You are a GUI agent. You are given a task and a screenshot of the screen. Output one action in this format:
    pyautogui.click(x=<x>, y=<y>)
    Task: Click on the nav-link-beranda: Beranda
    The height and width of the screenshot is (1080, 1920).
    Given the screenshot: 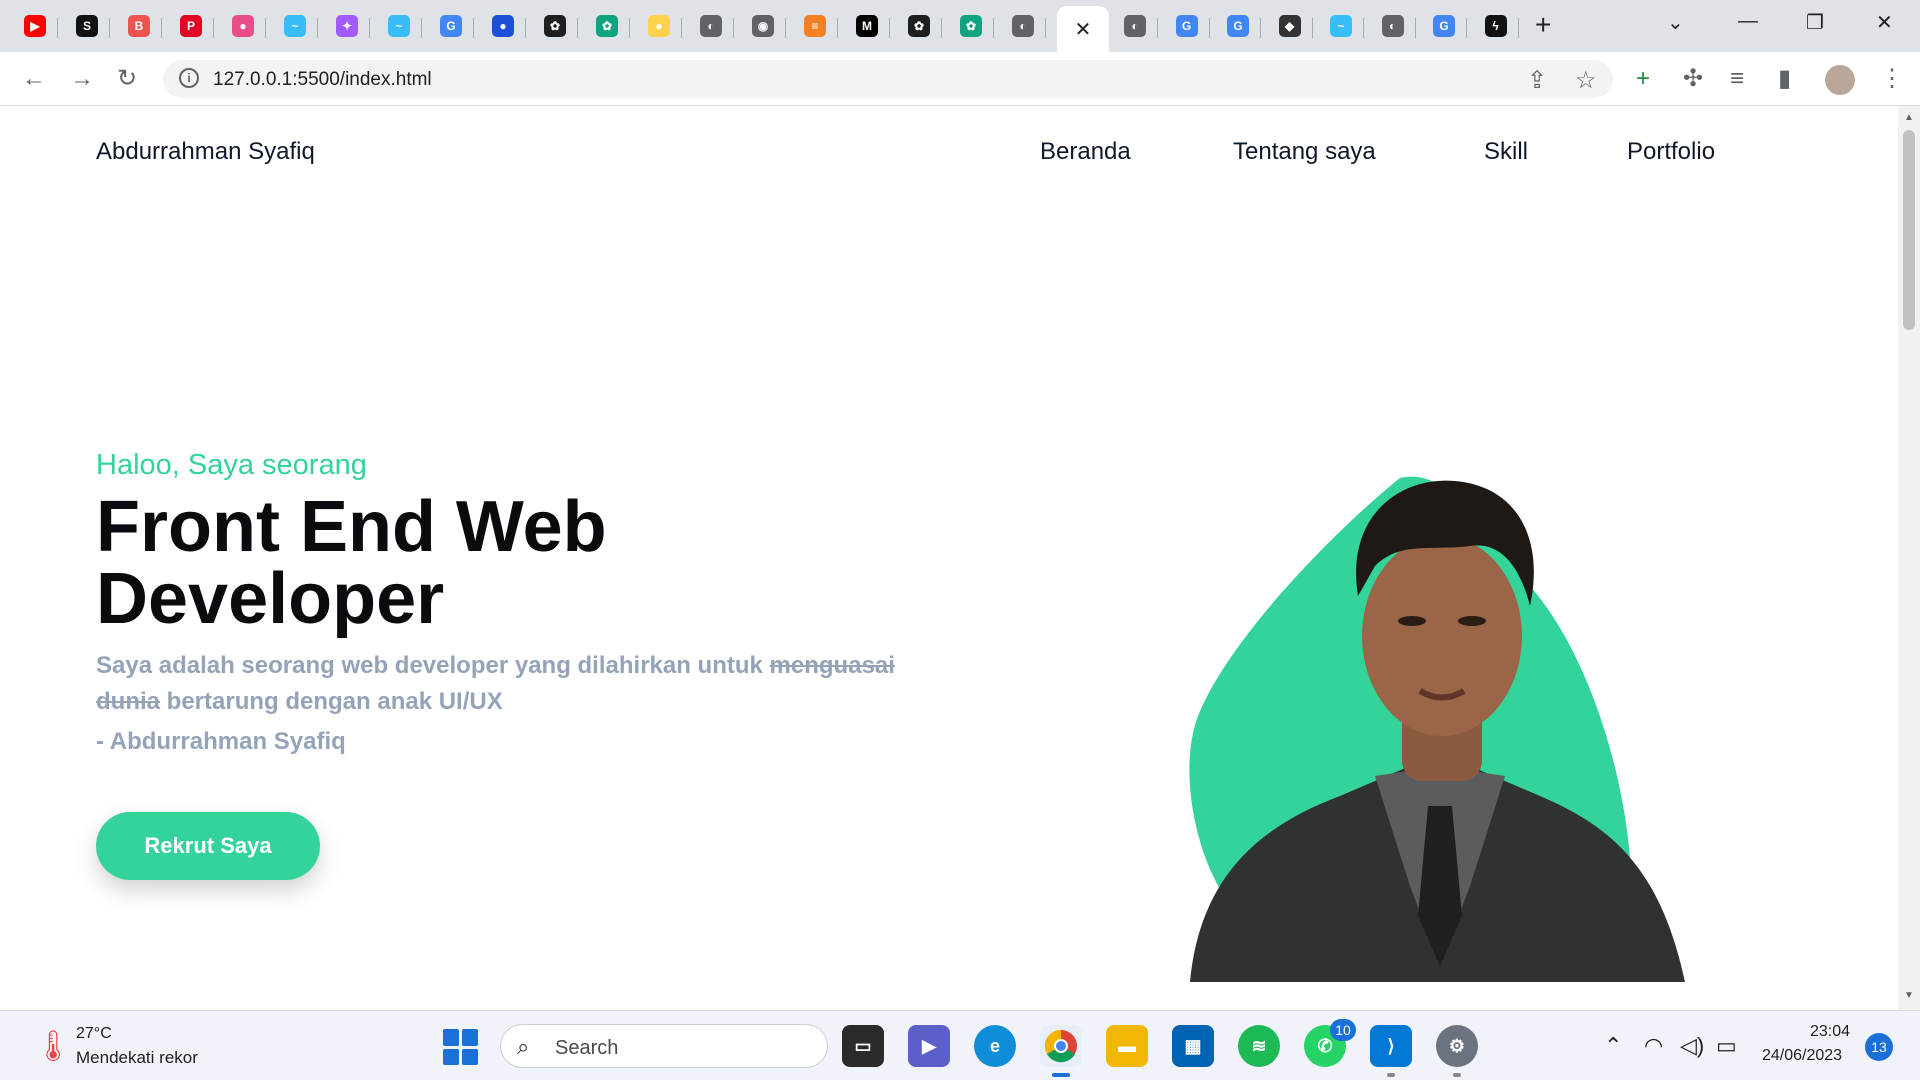 What is the action you would take?
    pyautogui.click(x=1085, y=152)
    